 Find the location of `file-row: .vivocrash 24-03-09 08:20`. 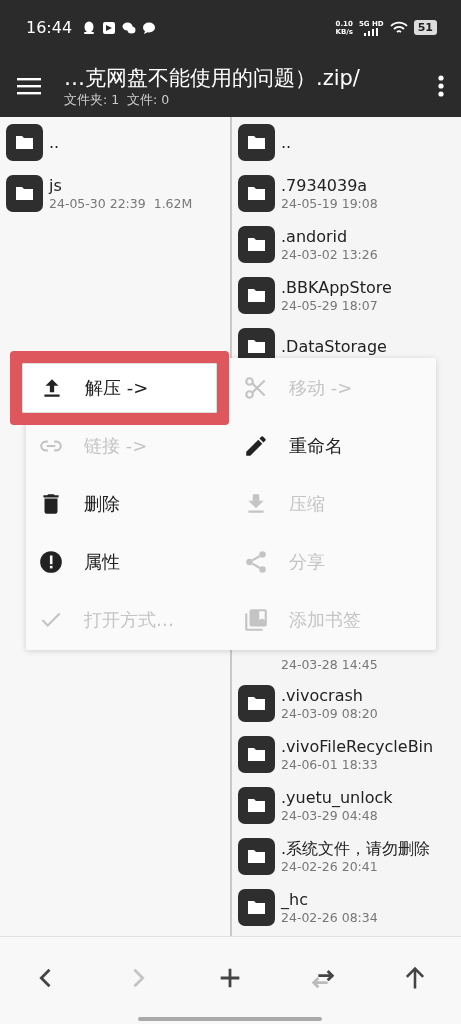

file-row: .vivocrash 24-03-09 08:20 is located at coordinates (346, 703).